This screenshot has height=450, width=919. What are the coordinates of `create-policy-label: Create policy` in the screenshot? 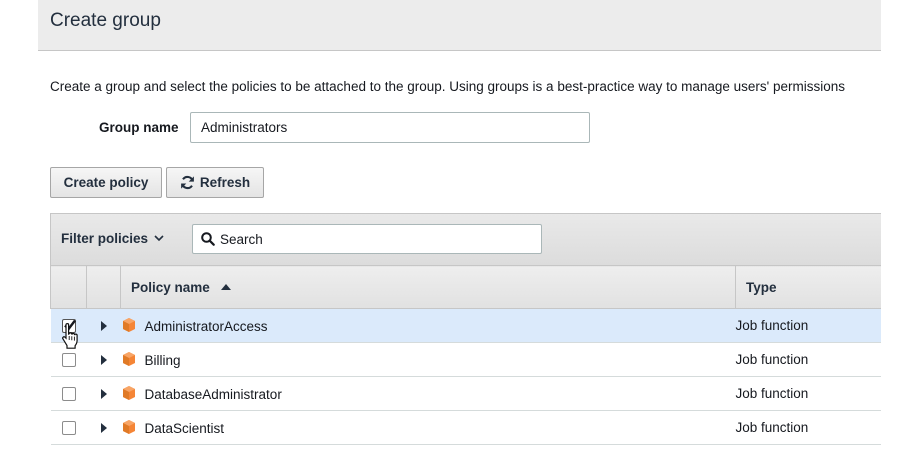 It's located at (106, 182).